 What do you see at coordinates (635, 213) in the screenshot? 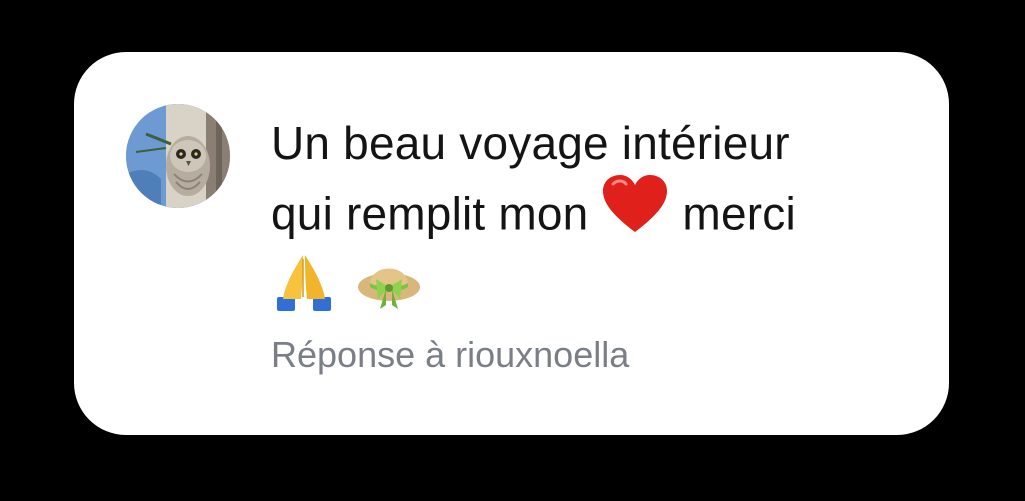
I see `heart-emoji-icon` at bounding box center [635, 213].